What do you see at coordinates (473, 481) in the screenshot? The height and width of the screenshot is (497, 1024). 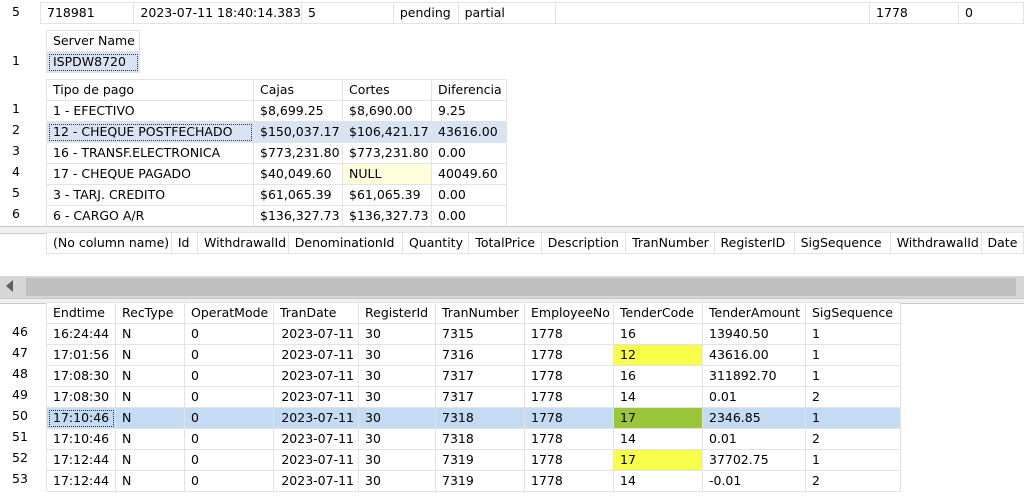 I see `table-row: 17:12:44 N 0 2023-07-11 30 7319 1778 14 -0.01 2` at bounding box center [473, 481].